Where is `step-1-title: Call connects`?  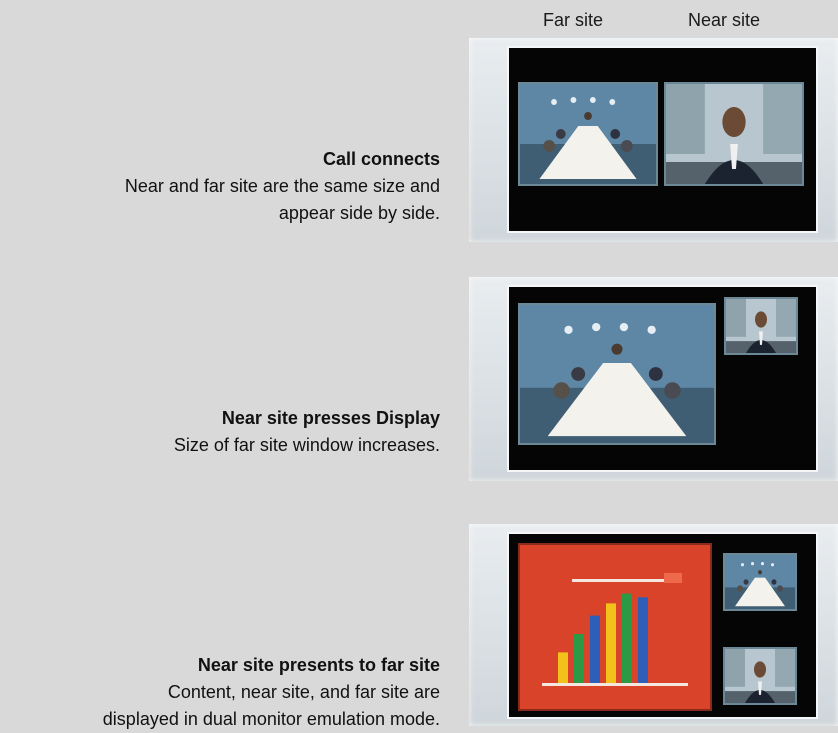
step-1-title: Call connects is located at coordinates (381, 159).